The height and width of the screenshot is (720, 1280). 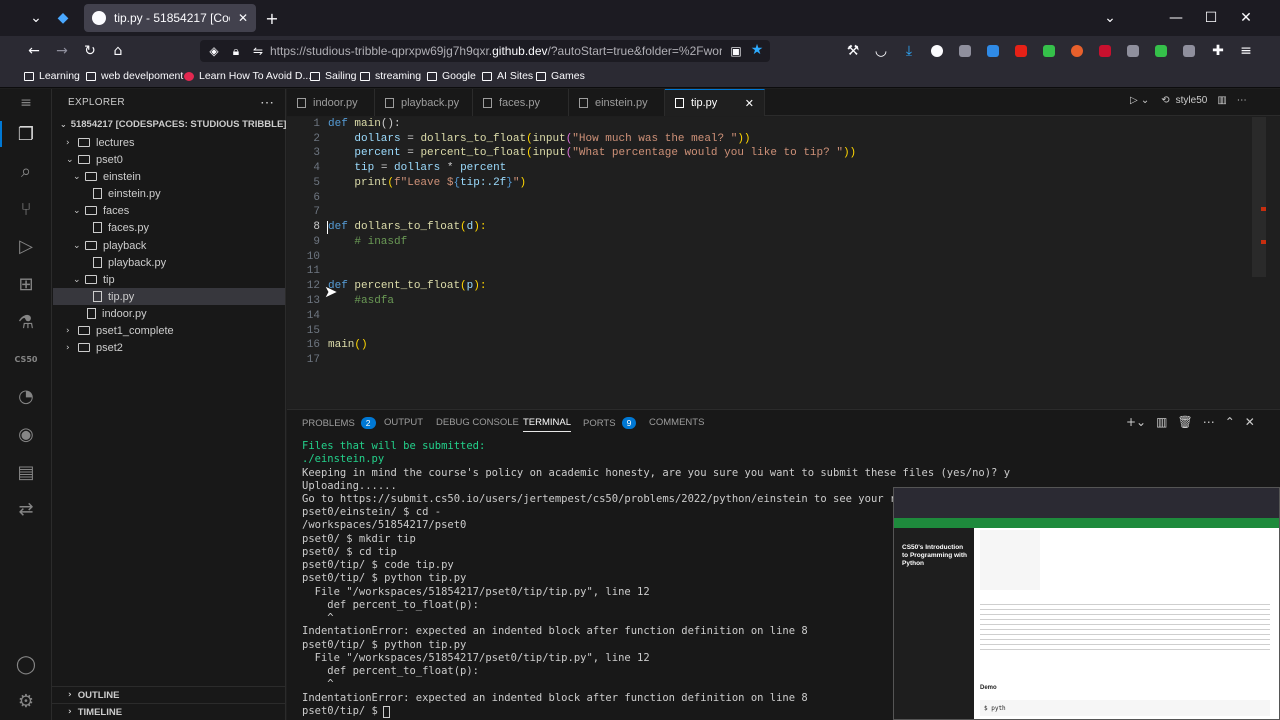 What do you see at coordinates (1259, 197) in the screenshot?
I see `editor-scrollbar` at bounding box center [1259, 197].